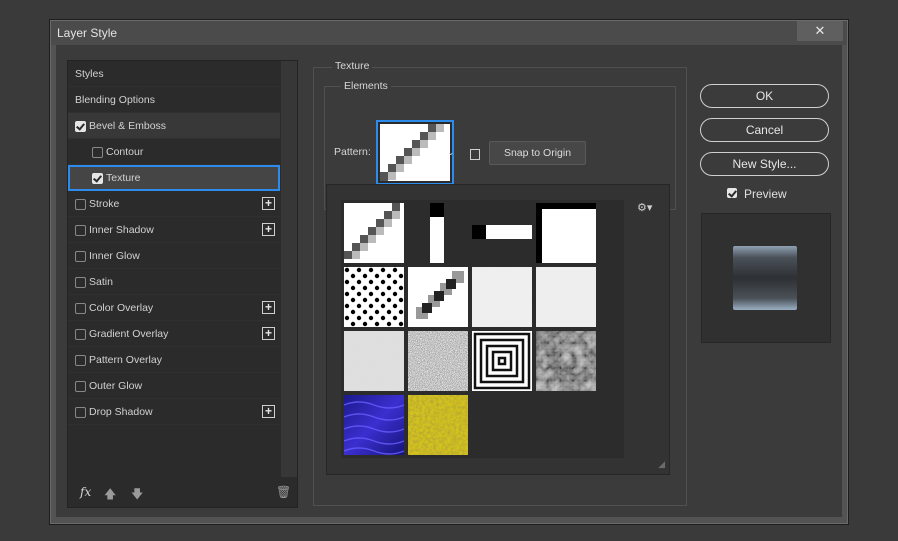 This screenshot has height=541, width=898. What do you see at coordinates (174, 74) in the screenshot?
I see `style-item-styles: Styles` at bounding box center [174, 74].